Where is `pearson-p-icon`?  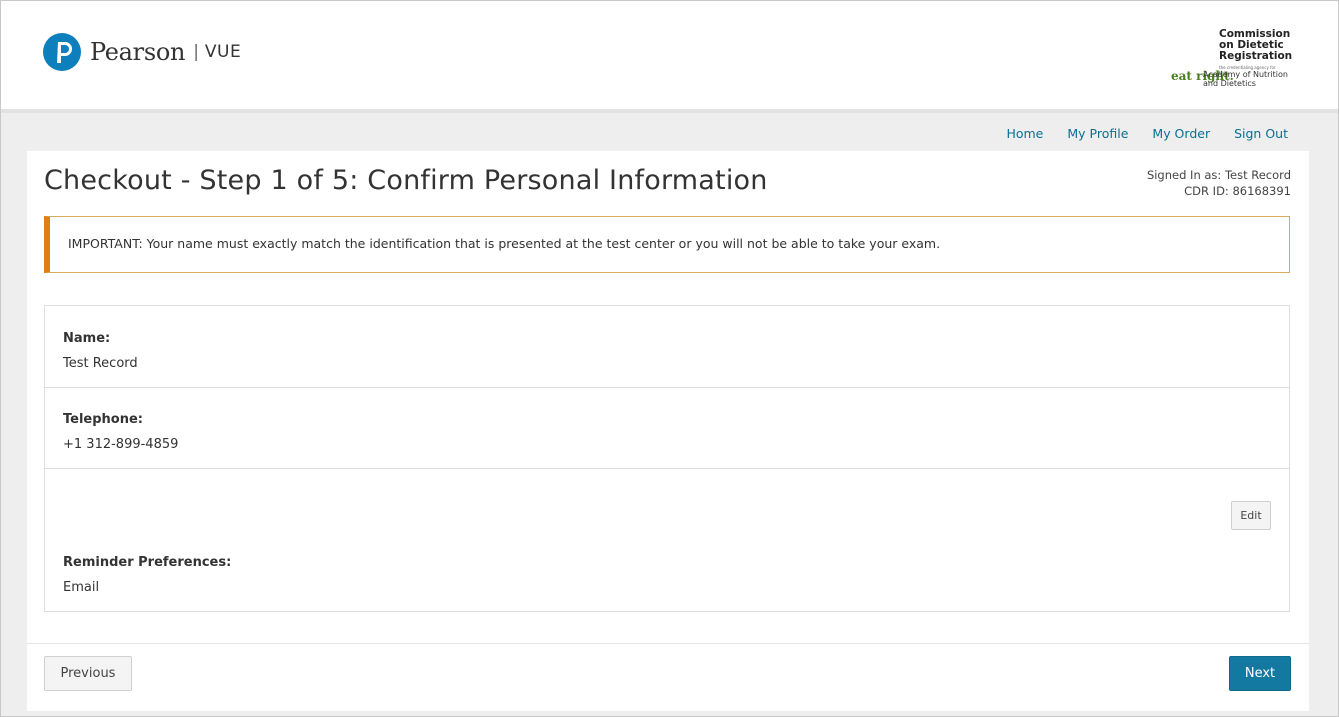
pearson-p-icon is located at coordinates (62, 52).